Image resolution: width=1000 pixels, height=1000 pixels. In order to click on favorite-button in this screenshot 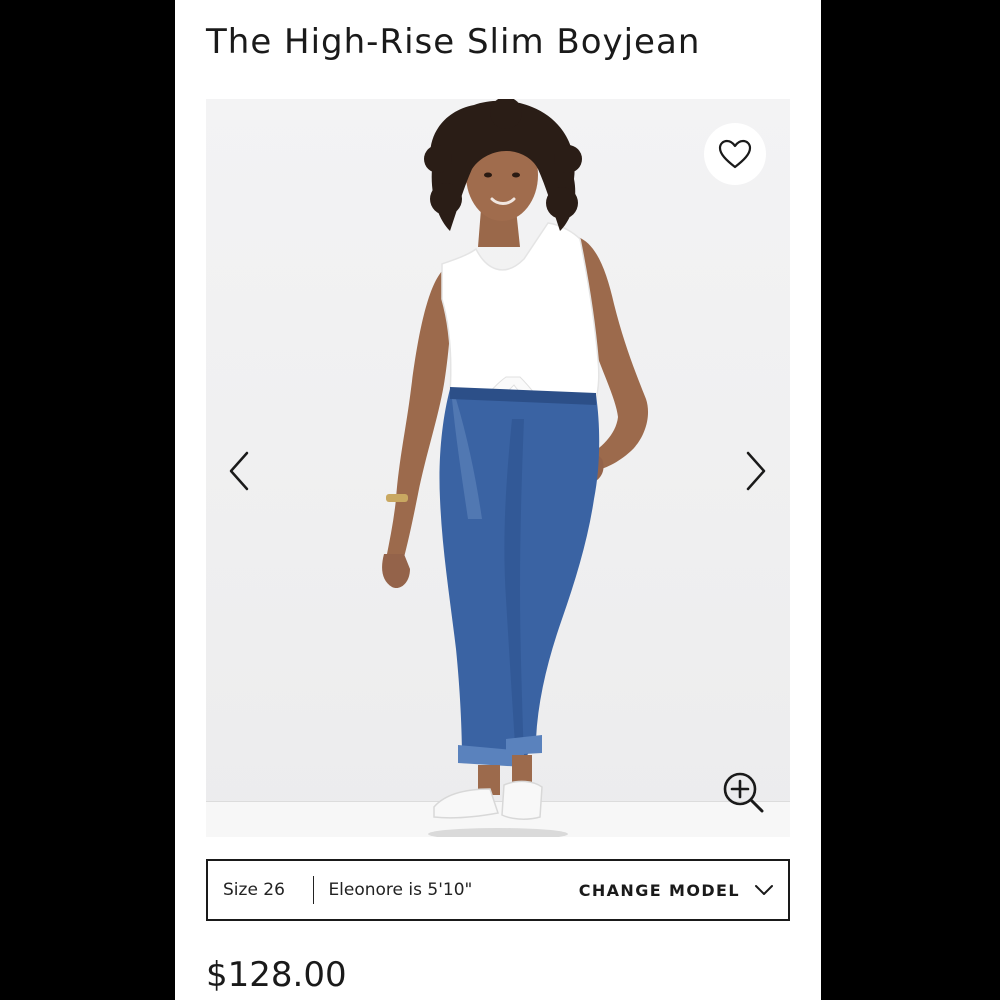, I will do `click(735, 154)`.